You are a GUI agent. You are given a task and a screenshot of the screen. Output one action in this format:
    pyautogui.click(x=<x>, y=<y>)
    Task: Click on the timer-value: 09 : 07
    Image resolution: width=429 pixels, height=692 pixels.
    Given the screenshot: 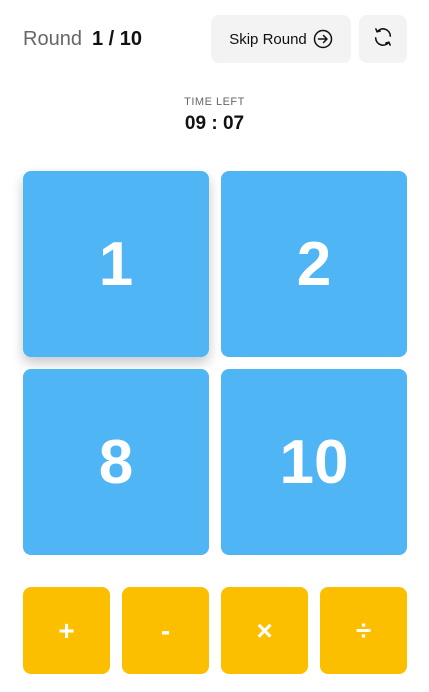 What is the action you would take?
    pyautogui.click(x=214, y=123)
    